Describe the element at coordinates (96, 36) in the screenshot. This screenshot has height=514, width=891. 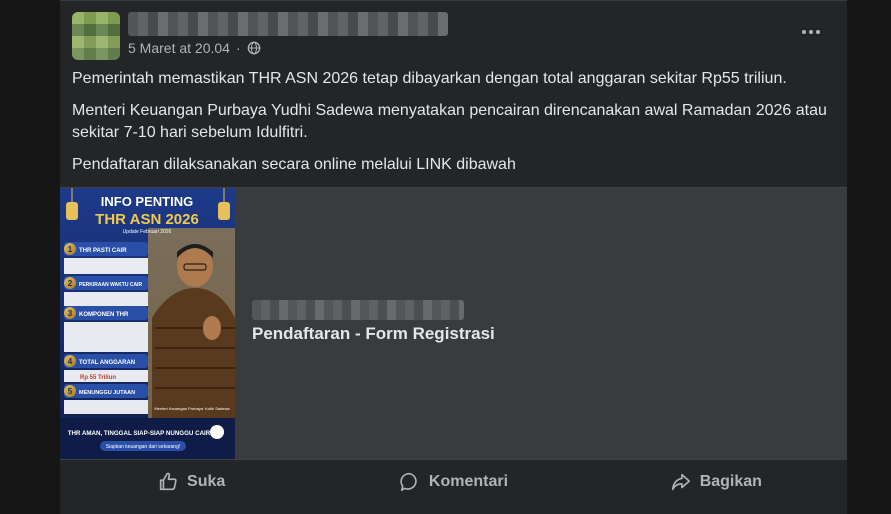
I see `avatar` at that location.